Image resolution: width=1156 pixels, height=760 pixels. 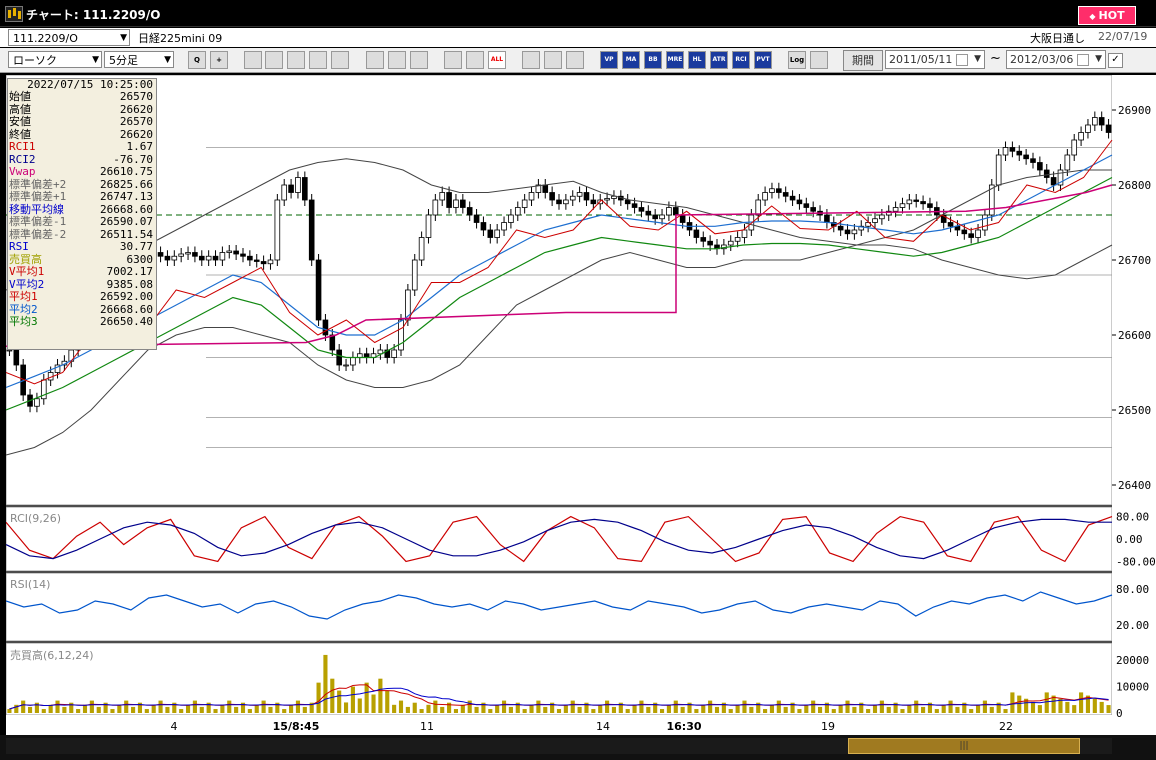 I want to click on pencil-icon, so click(x=375, y=60).